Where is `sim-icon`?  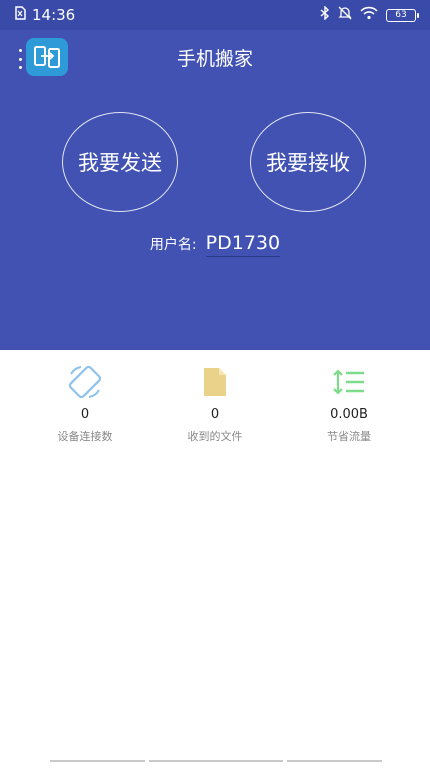 sim-icon is located at coordinates (20, 15).